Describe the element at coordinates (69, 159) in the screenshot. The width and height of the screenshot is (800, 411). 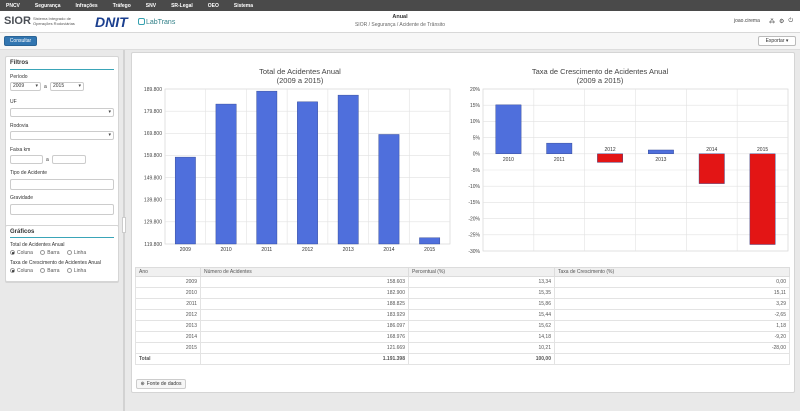
I see `faixa-km-to-input` at that location.